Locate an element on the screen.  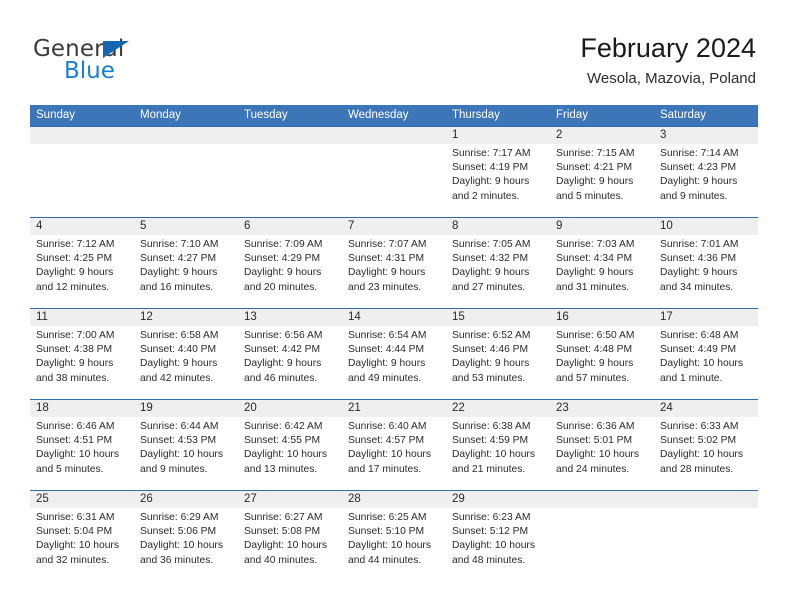
weekday-wednesday: Wednesday is located at coordinates (378, 115).